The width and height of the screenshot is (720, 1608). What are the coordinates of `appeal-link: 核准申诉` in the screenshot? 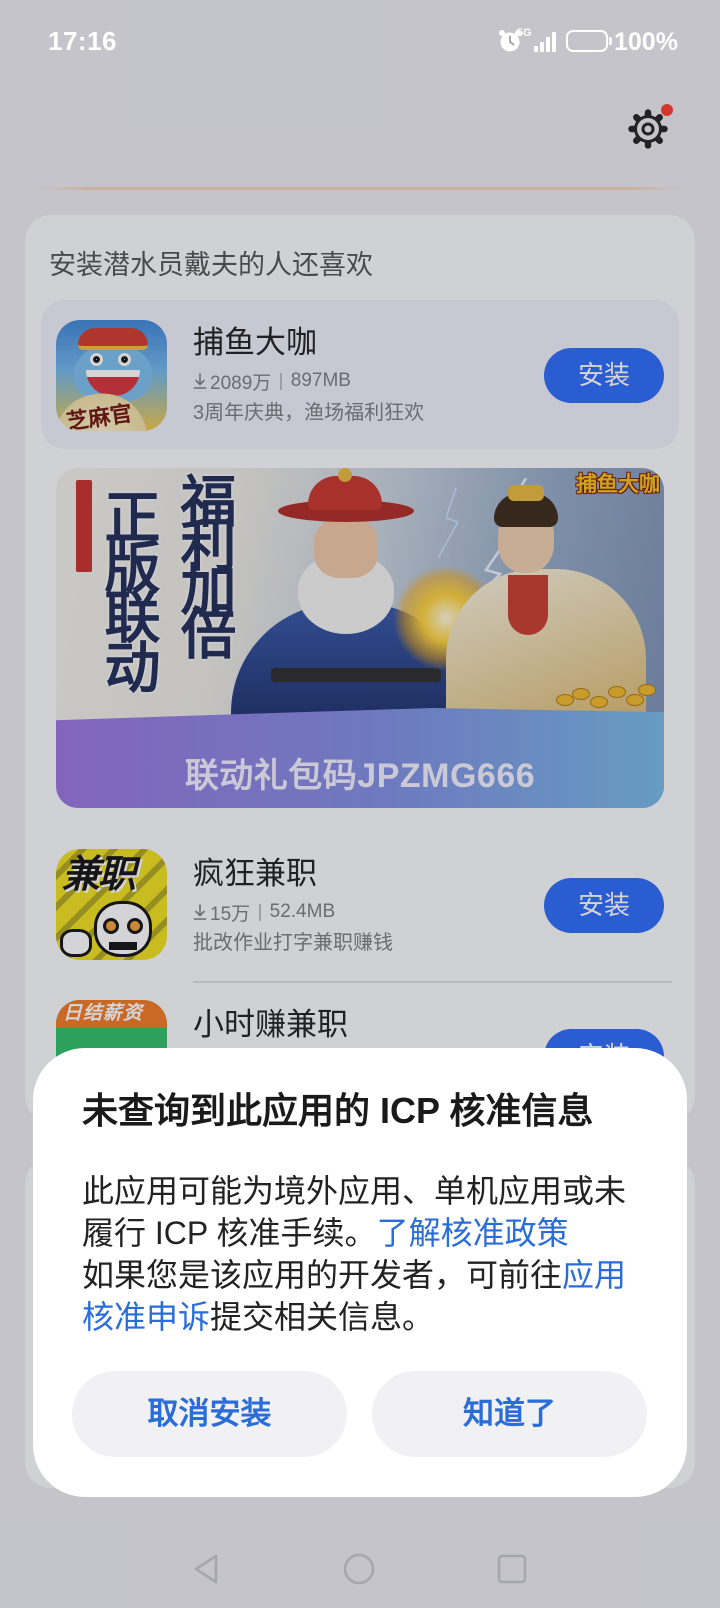 It's located at (146, 1317).